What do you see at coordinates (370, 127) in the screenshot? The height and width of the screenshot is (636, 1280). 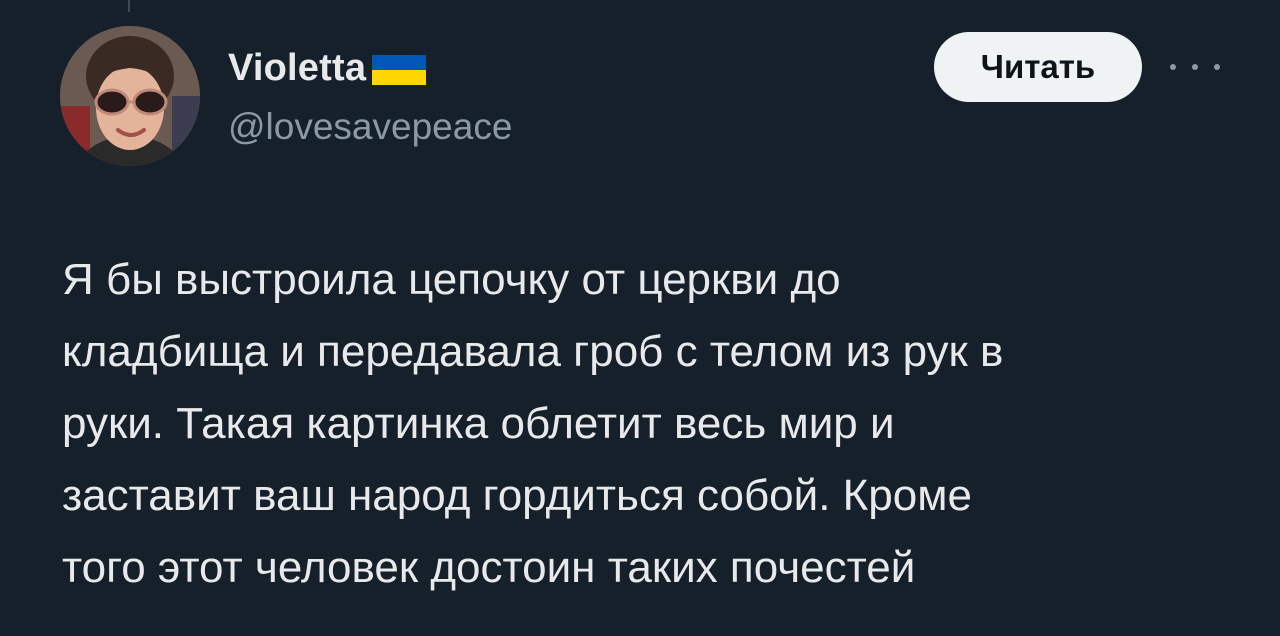 I see `author-handle: @lovesavepeace` at bounding box center [370, 127].